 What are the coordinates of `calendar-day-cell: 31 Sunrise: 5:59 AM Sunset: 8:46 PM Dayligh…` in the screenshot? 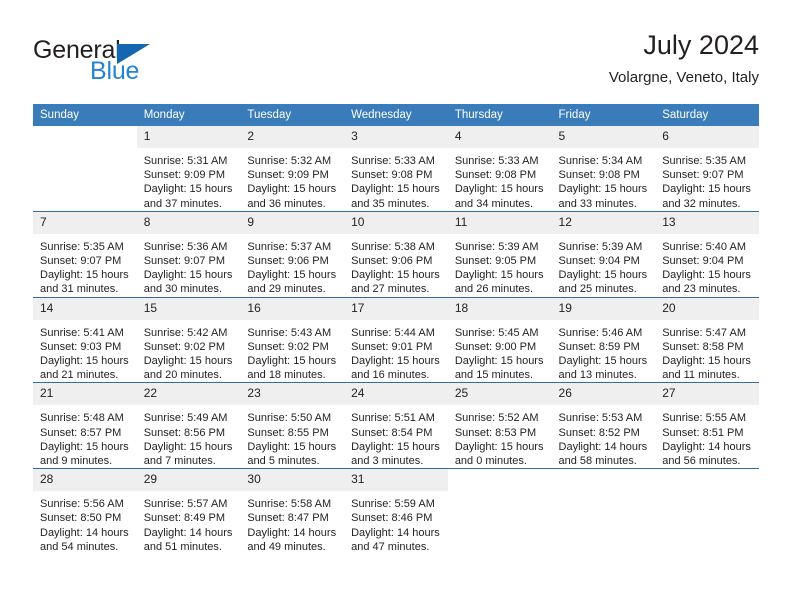 It's located at (396, 511).